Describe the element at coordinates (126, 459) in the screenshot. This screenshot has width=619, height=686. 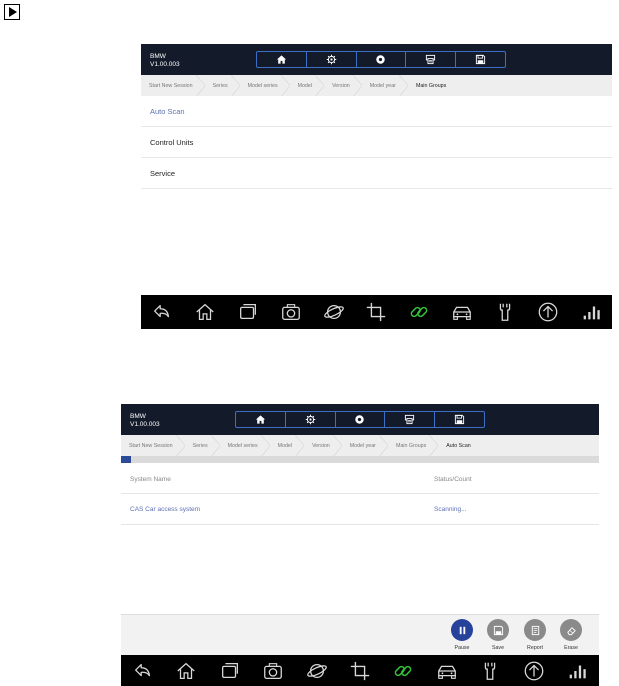
I see `scan-progress-fill` at that location.